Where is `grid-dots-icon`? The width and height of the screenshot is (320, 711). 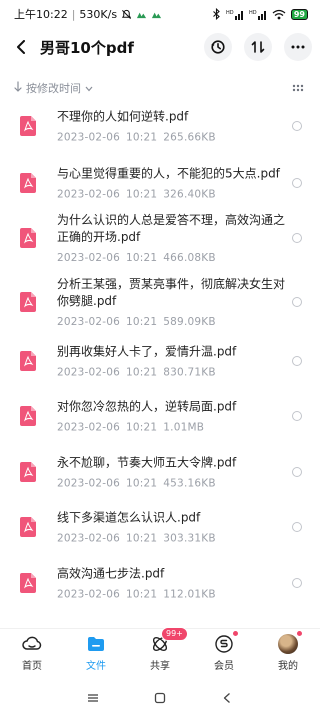 grid-dots-icon is located at coordinates (298, 88).